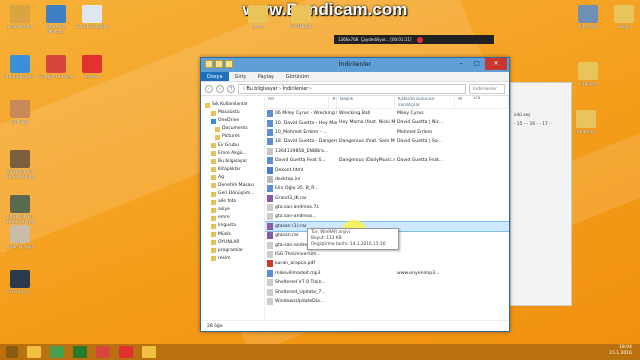 The height and width of the screenshot is (360, 640). I want to click on nav-item-label: emre, so click(224, 218).